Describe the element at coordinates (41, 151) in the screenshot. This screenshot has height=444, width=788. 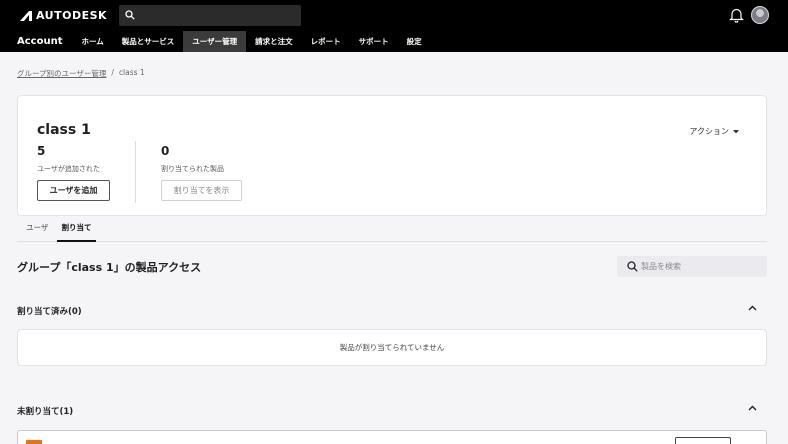
I see `users-count: 5` at that location.